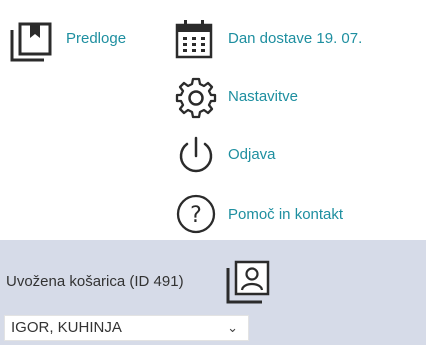 The width and height of the screenshot is (426, 345). I want to click on power-icon, so click(196, 156).